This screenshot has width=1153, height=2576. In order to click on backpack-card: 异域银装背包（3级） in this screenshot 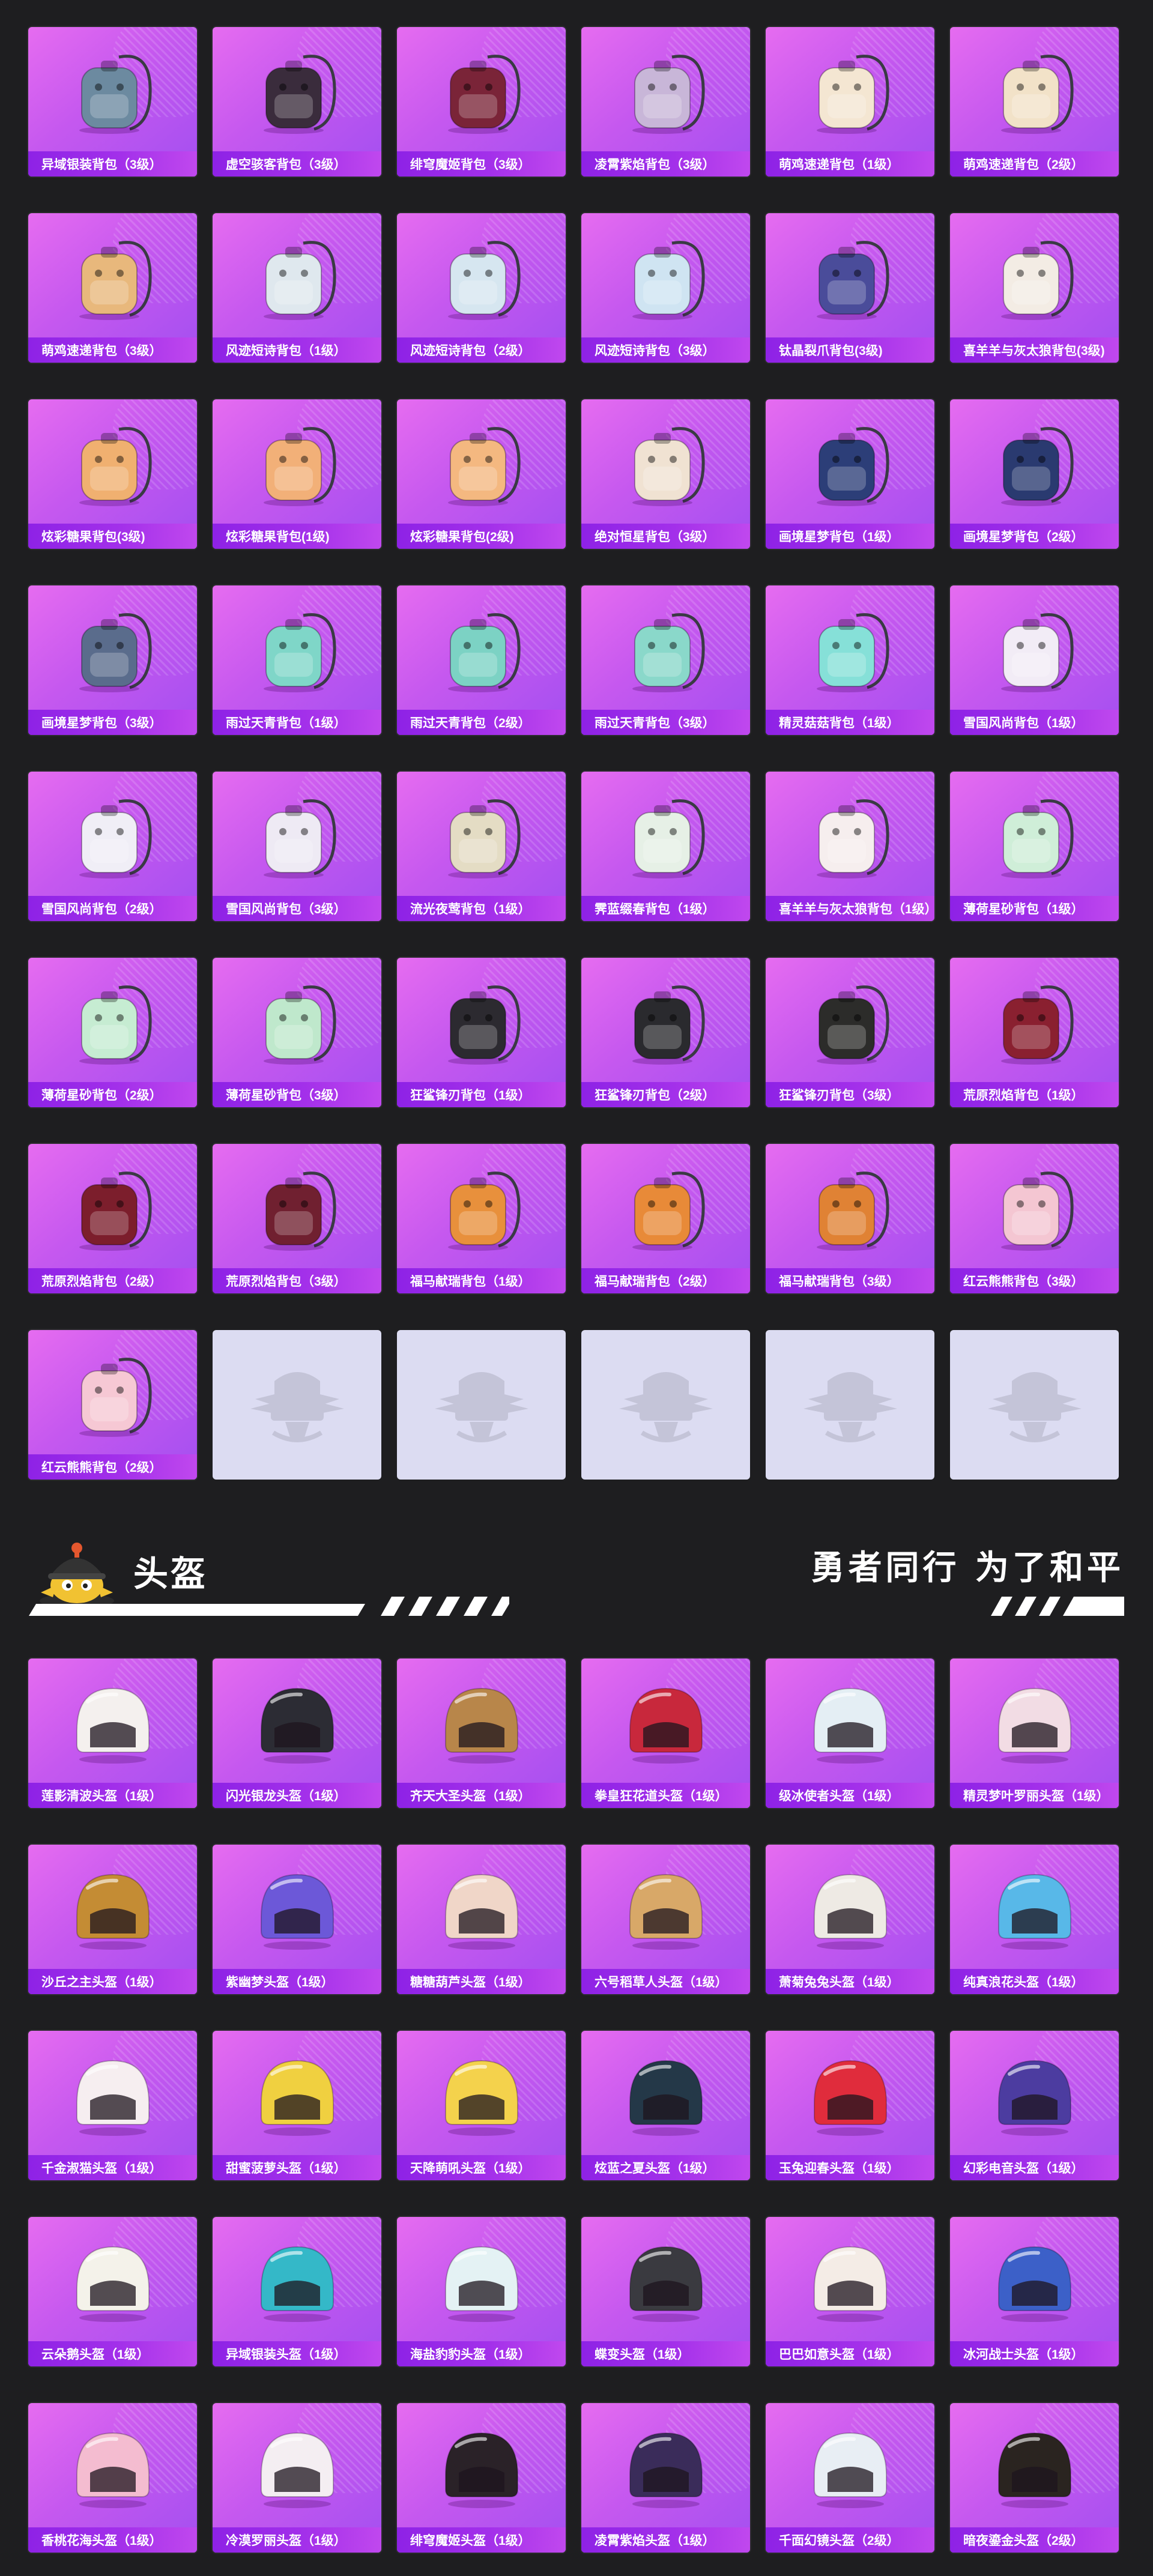, I will do `click(112, 102)`.